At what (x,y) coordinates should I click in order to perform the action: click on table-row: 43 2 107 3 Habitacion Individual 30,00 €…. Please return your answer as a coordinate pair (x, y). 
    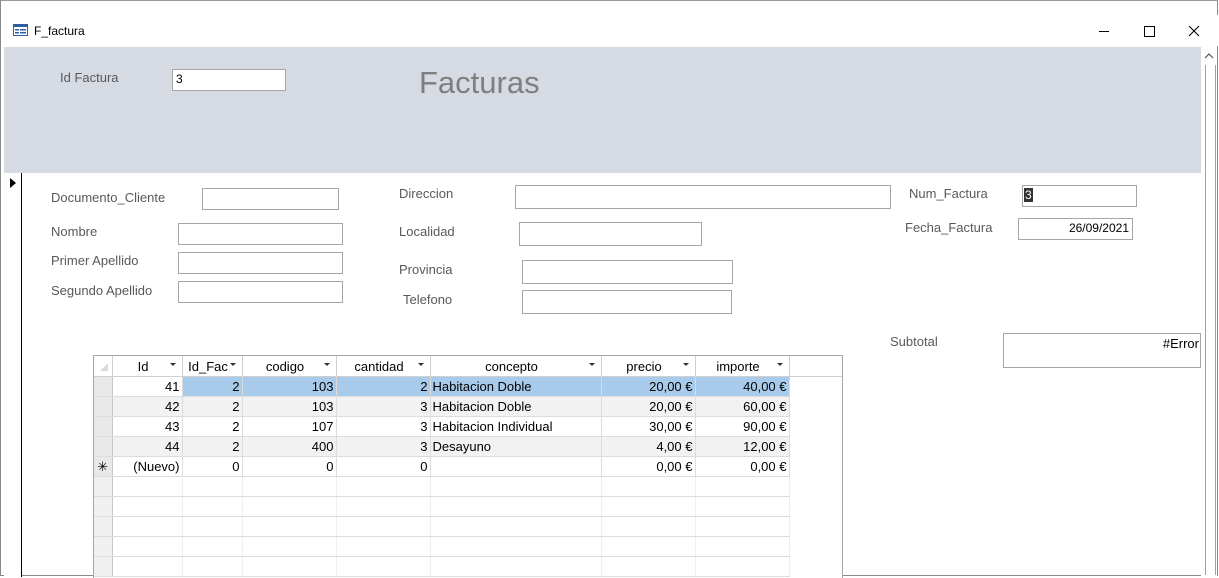
    Looking at the image, I should click on (468, 426).